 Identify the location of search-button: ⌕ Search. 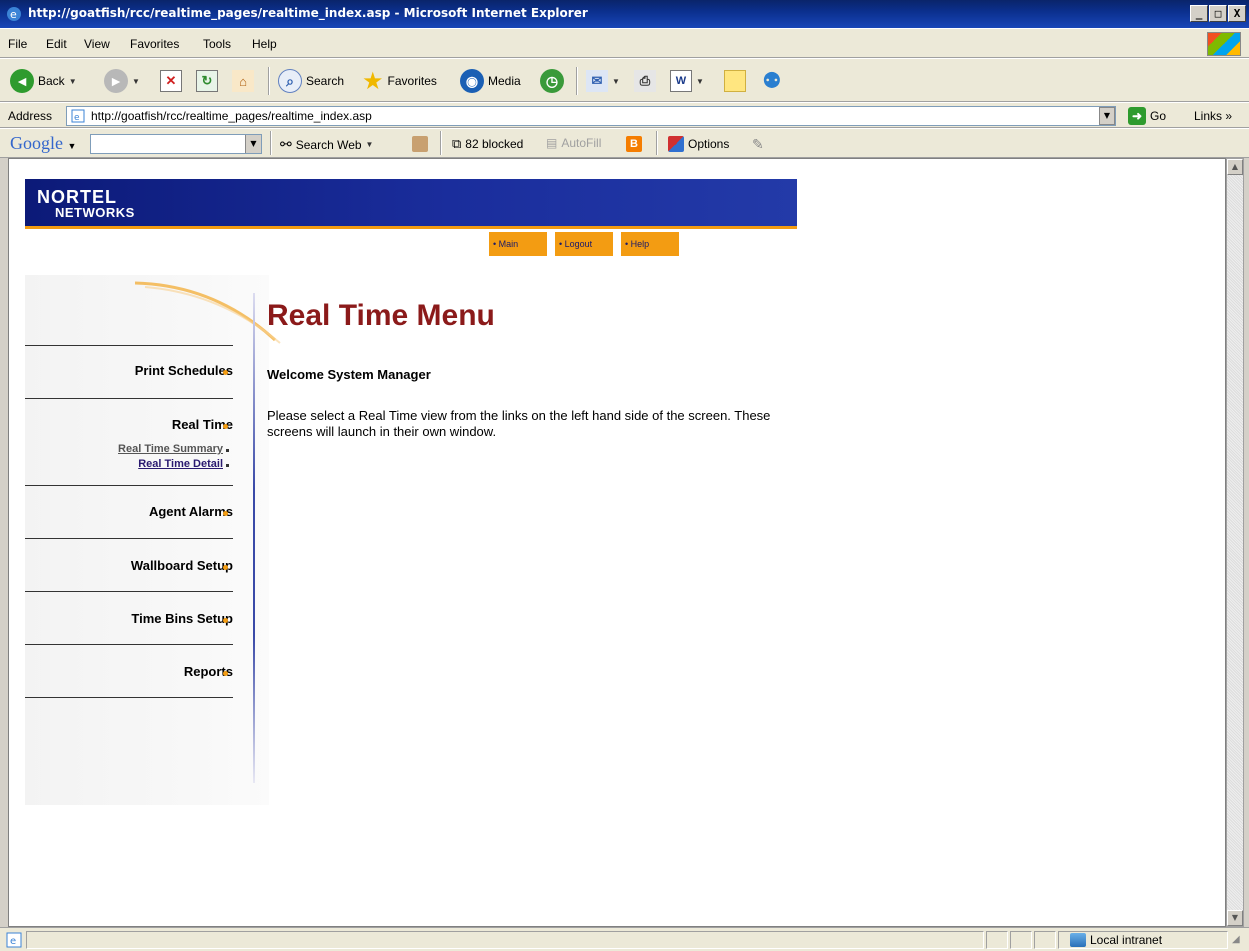
(311, 81).